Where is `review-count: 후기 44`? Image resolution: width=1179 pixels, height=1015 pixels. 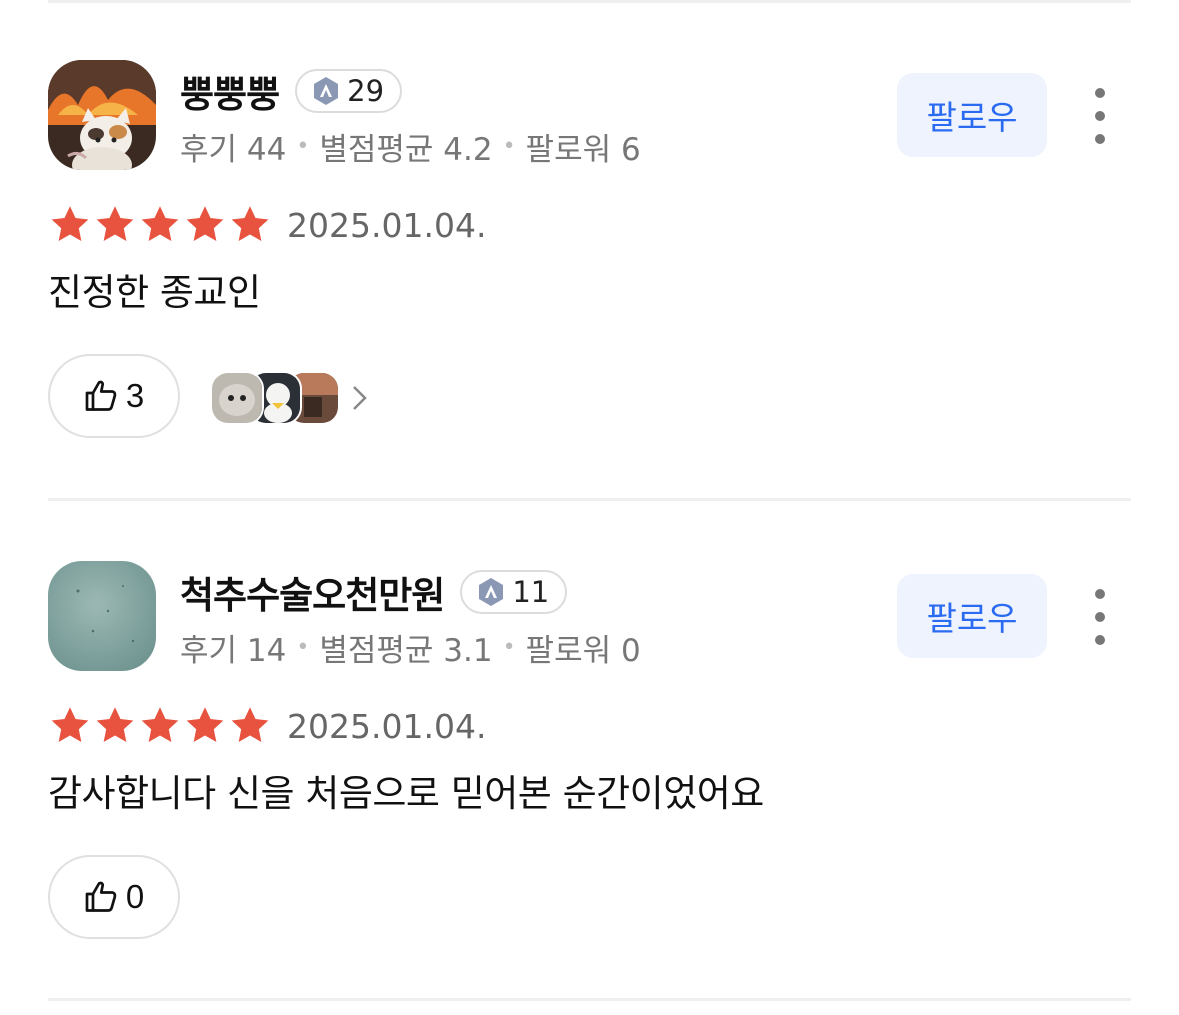 review-count: 후기 44 is located at coordinates (233, 150).